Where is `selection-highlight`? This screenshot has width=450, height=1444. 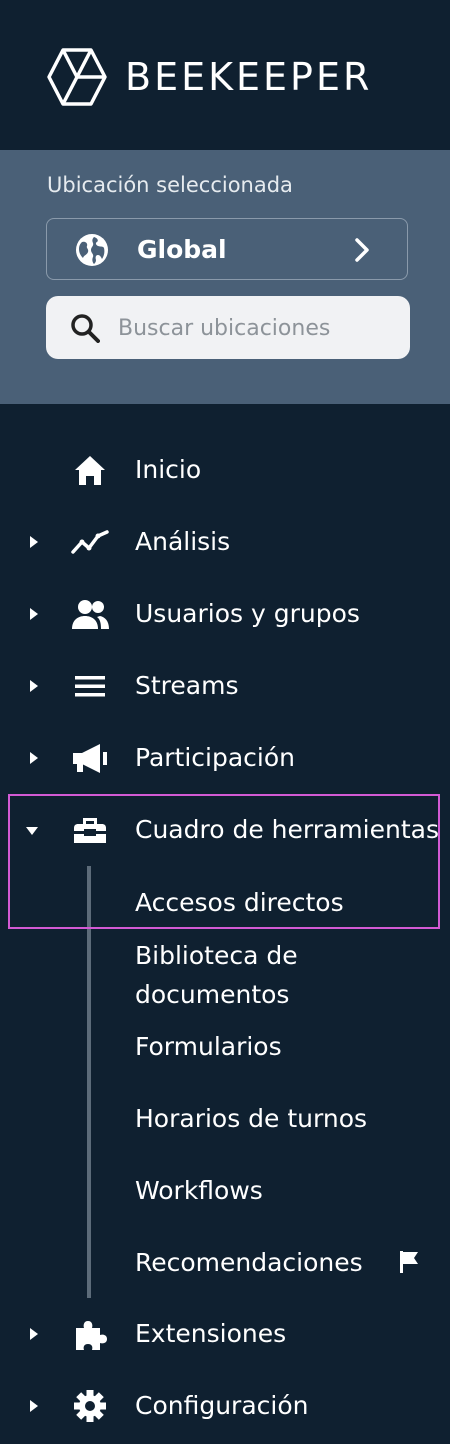
selection-highlight is located at coordinates (224, 861).